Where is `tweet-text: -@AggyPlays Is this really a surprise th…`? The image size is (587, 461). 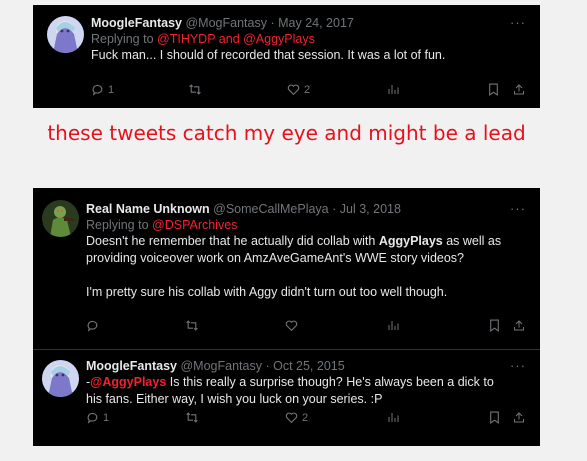 tweet-text: -@AggyPlays Is this really a surprise th… is located at coordinates (306, 391).